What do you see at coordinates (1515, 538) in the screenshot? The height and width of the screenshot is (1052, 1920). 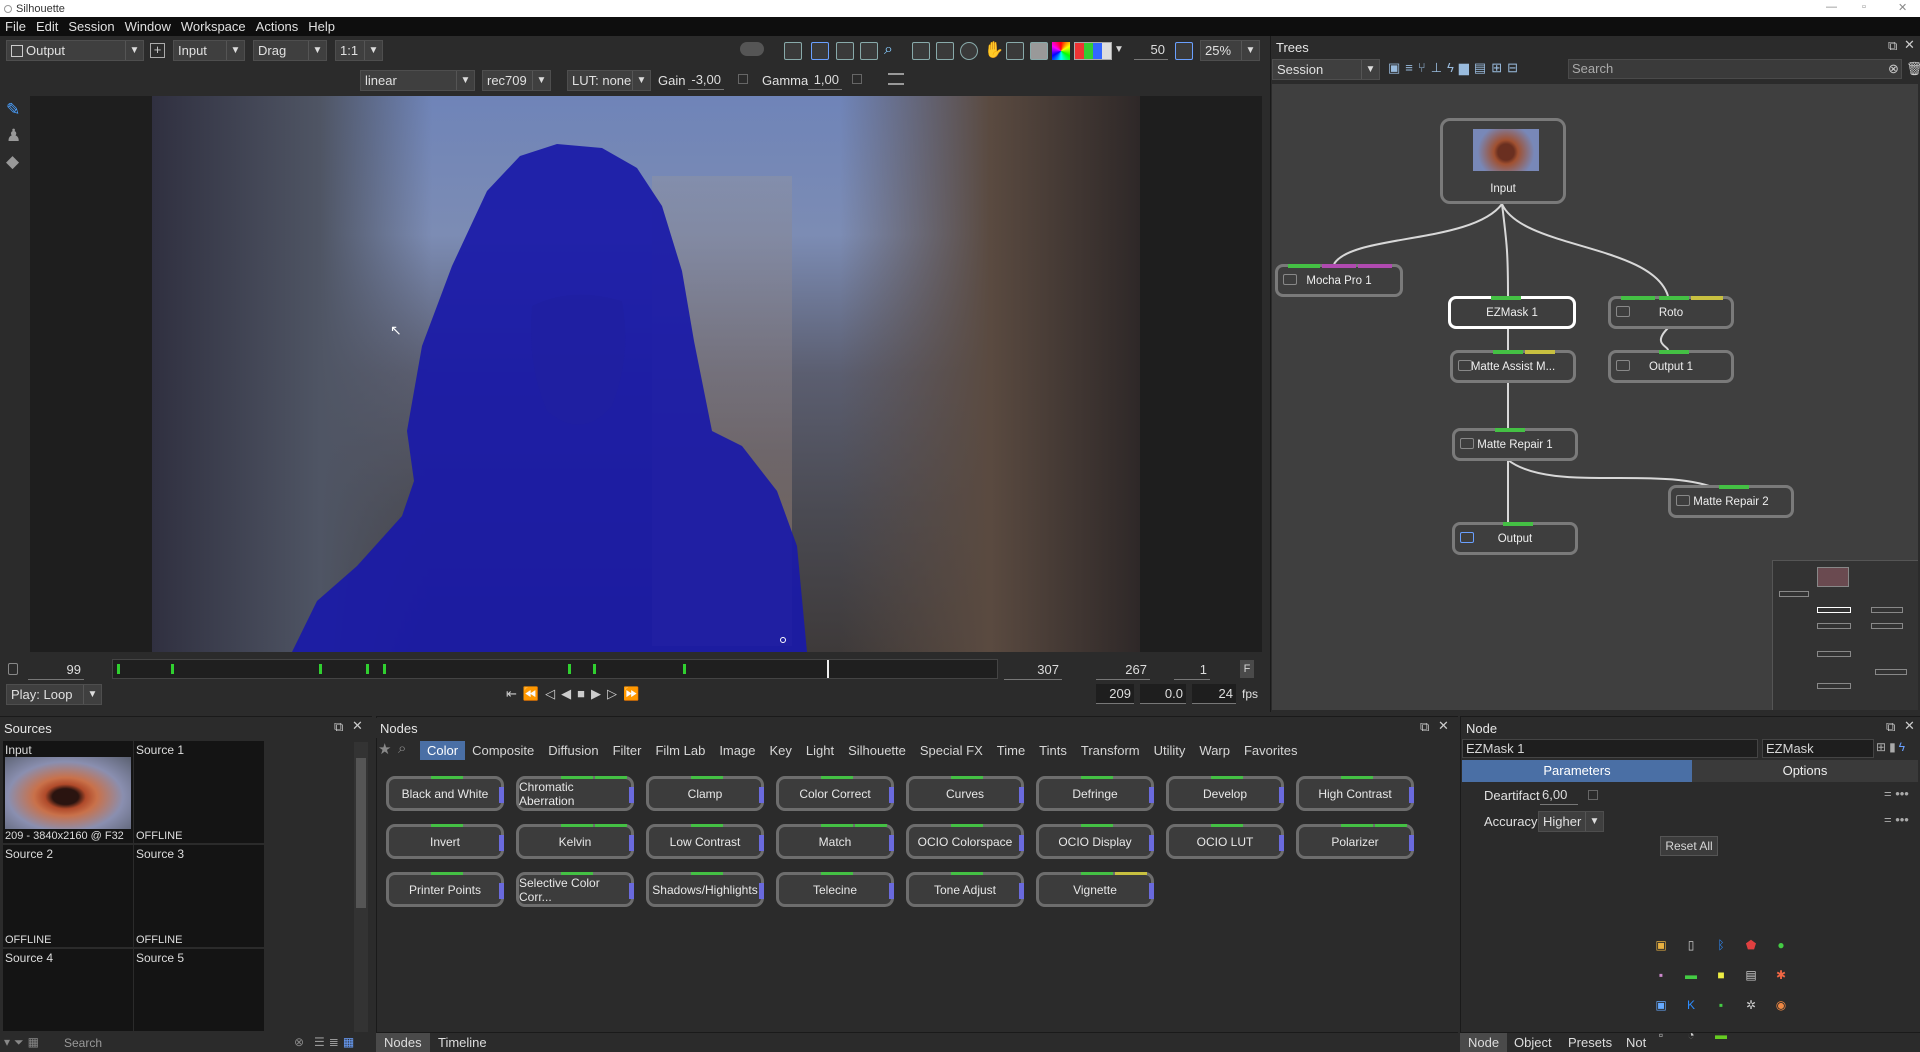 I see `tree-node-output: Output` at bounding box center [1515, 538].